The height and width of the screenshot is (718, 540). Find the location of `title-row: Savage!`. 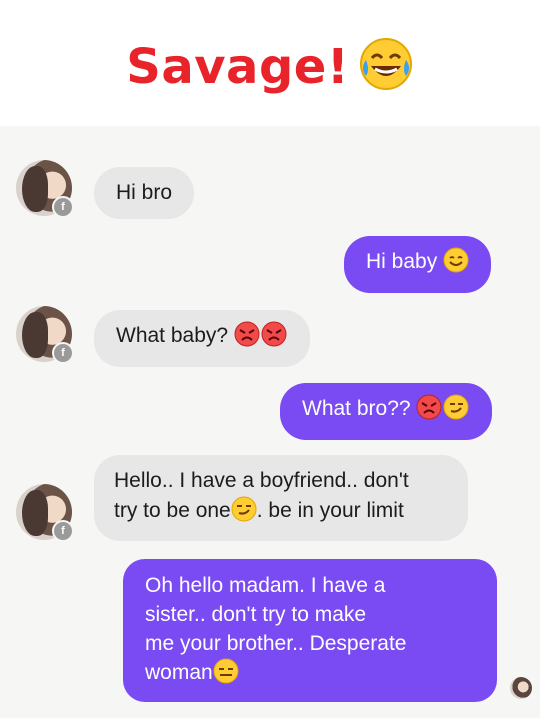

title-row: Savage! is located at coordinates (270, 66).